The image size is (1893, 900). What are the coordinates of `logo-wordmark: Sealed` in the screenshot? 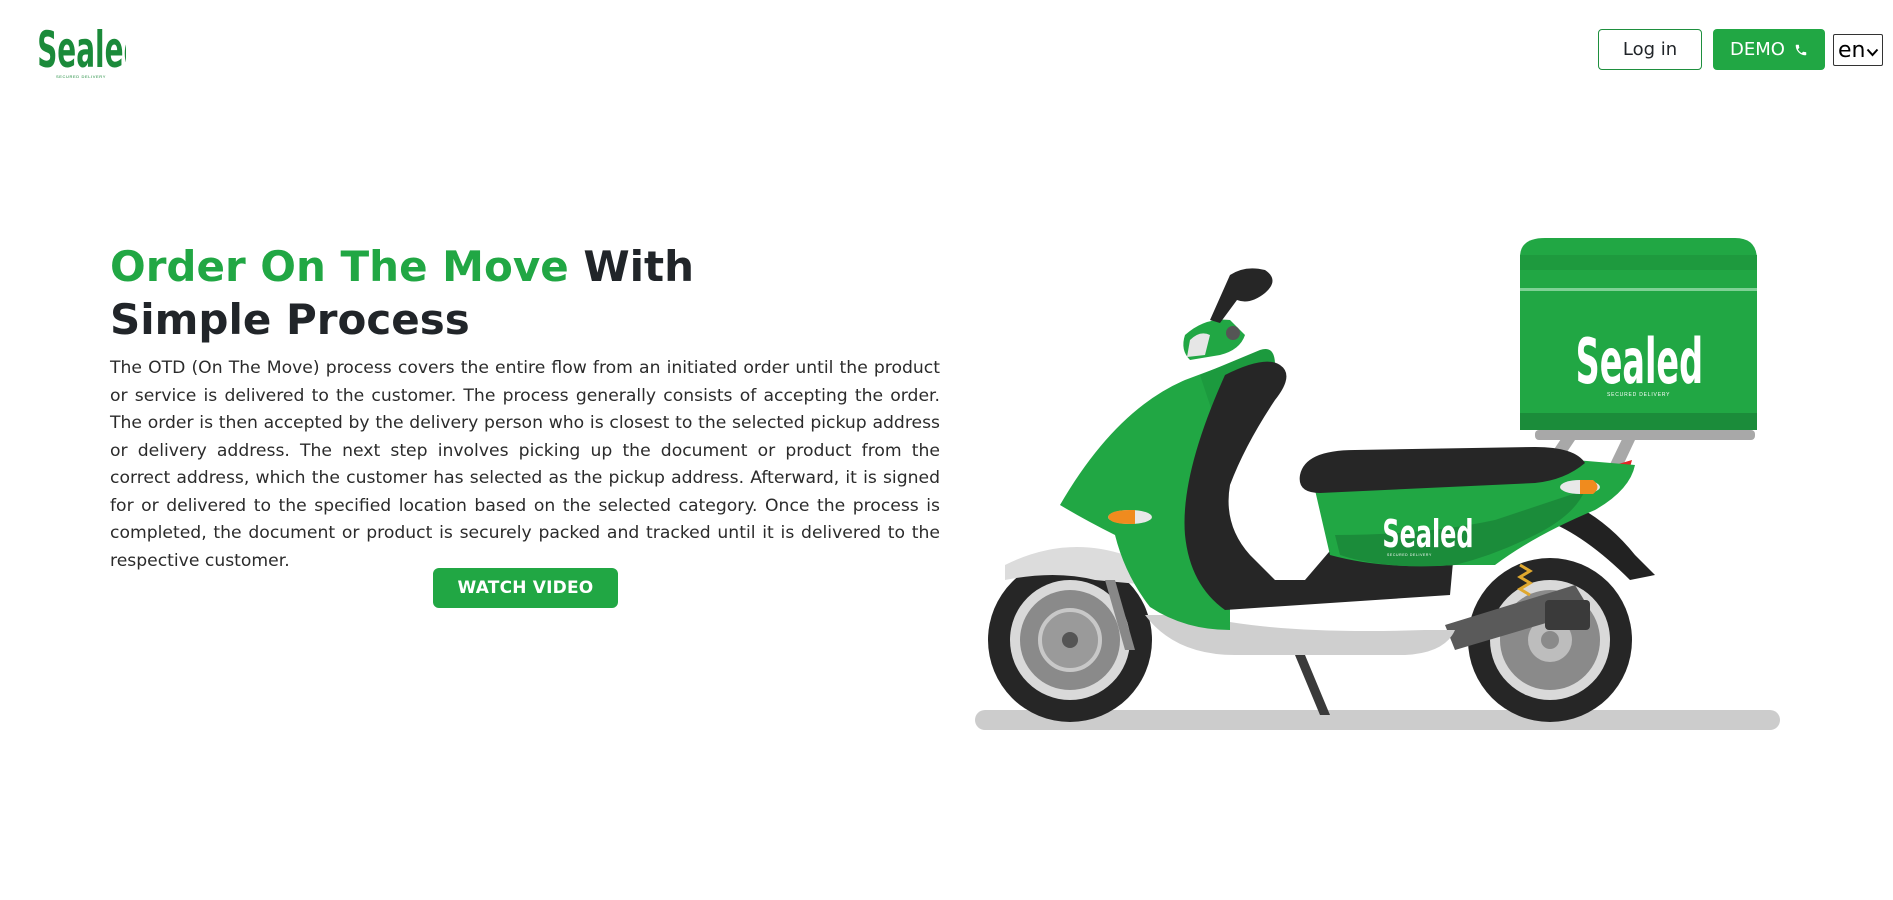 It's located at (81, 49).